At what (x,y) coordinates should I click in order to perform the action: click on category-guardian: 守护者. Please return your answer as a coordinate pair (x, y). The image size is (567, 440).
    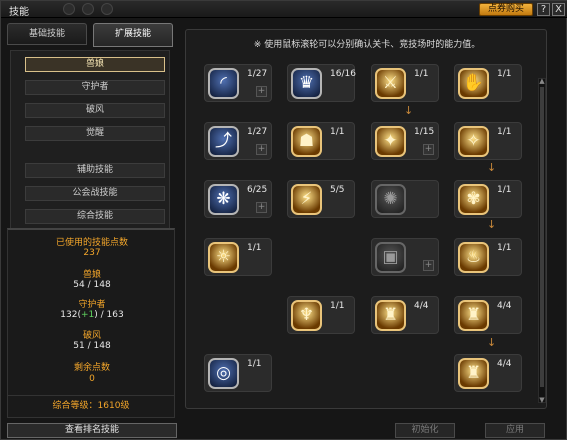
    Looking at the image, I should click on (95, 87).